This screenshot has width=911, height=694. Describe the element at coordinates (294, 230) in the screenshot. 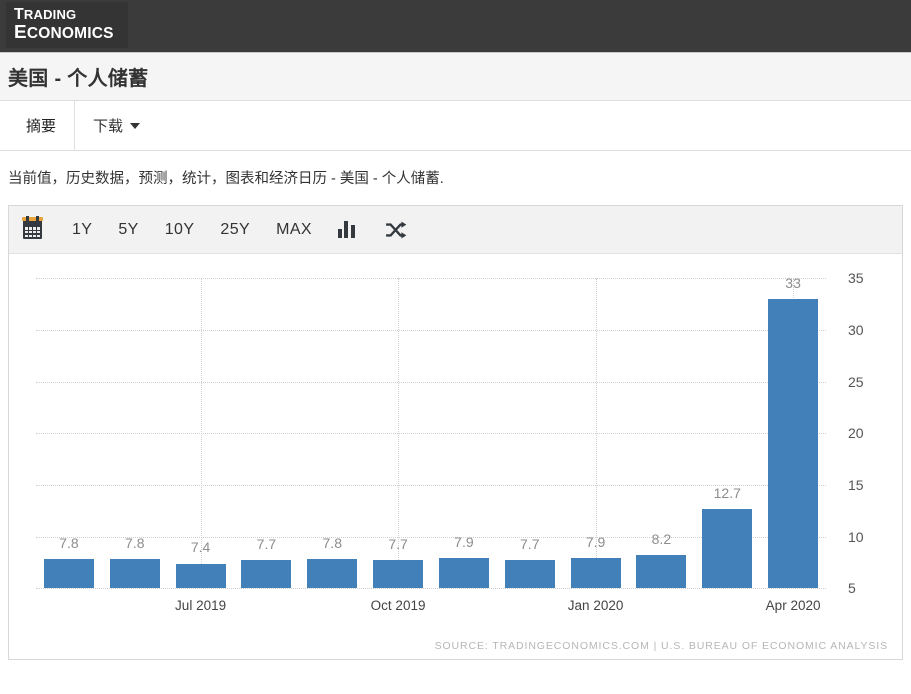

I see `range-max: MAX` at that location.